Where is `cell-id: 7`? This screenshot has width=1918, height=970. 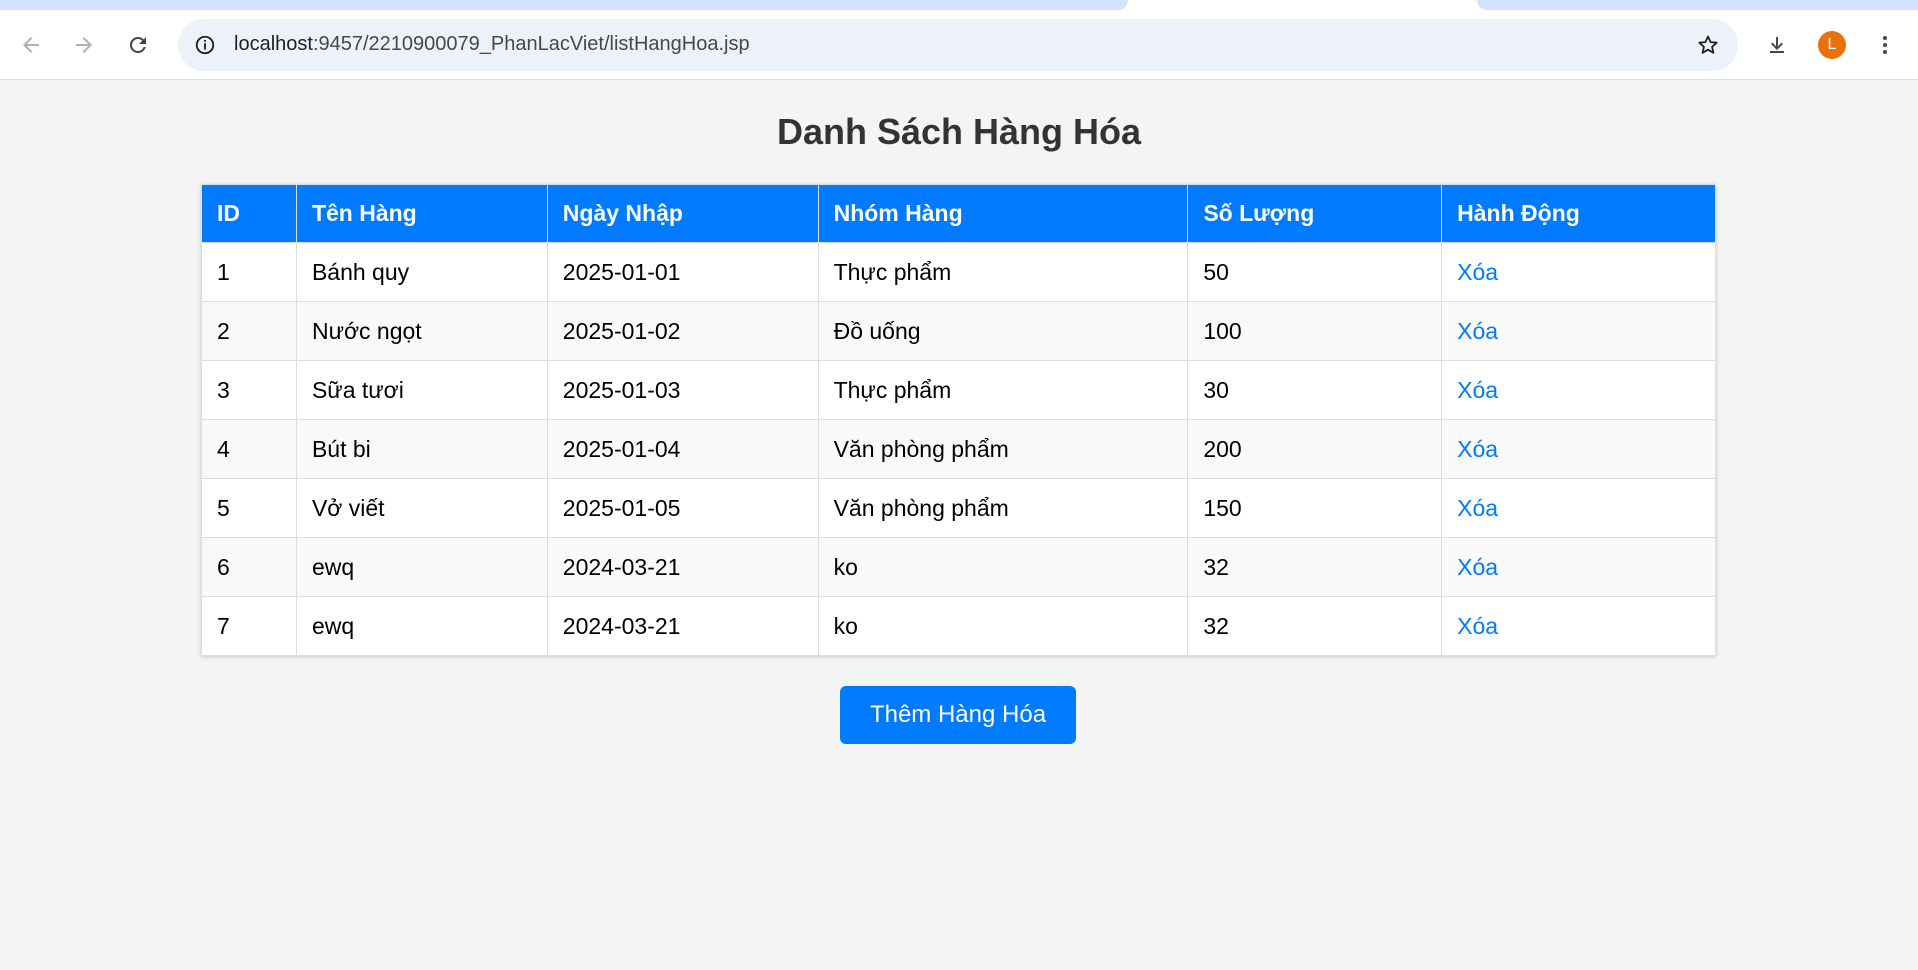 cell-id: 7 is located at coordinates (249, 626).